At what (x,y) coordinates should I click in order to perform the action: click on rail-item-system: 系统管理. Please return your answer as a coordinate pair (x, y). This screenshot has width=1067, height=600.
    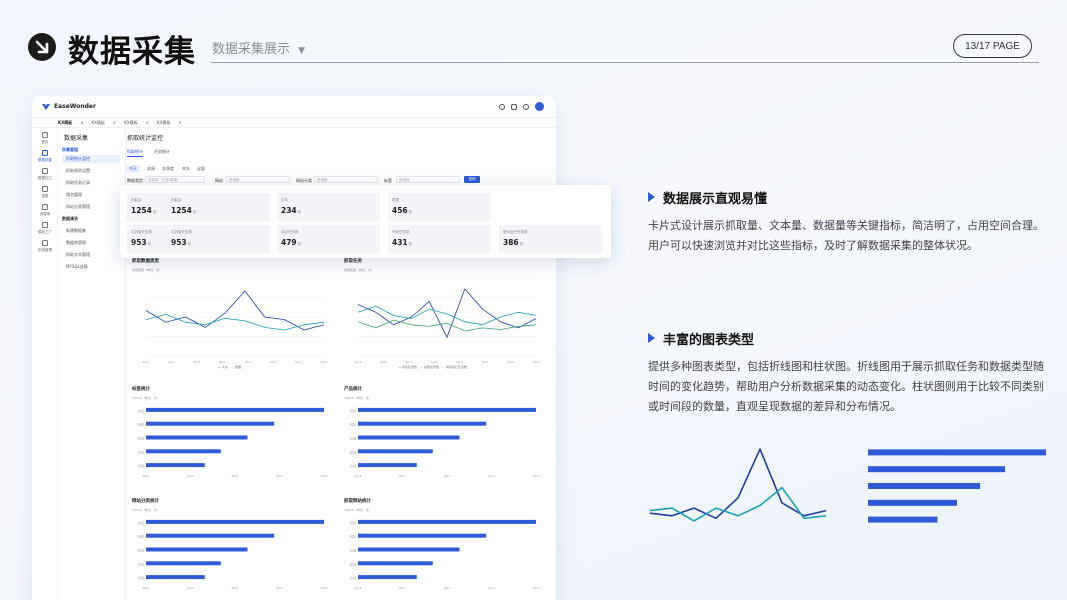
    Looking at the image, I should click on (45, 246).